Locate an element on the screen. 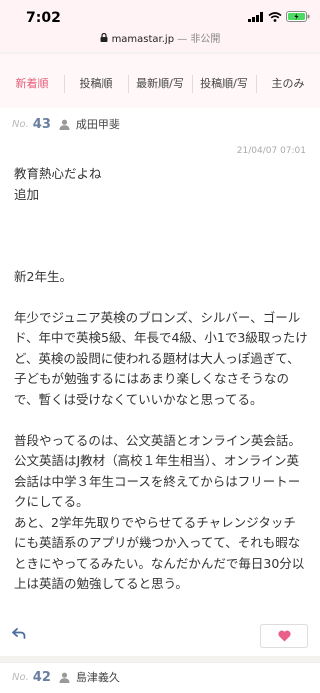 This screenshot has width=320, height=693. tab-newest: 新着順 is located at coordinates (32, 84).